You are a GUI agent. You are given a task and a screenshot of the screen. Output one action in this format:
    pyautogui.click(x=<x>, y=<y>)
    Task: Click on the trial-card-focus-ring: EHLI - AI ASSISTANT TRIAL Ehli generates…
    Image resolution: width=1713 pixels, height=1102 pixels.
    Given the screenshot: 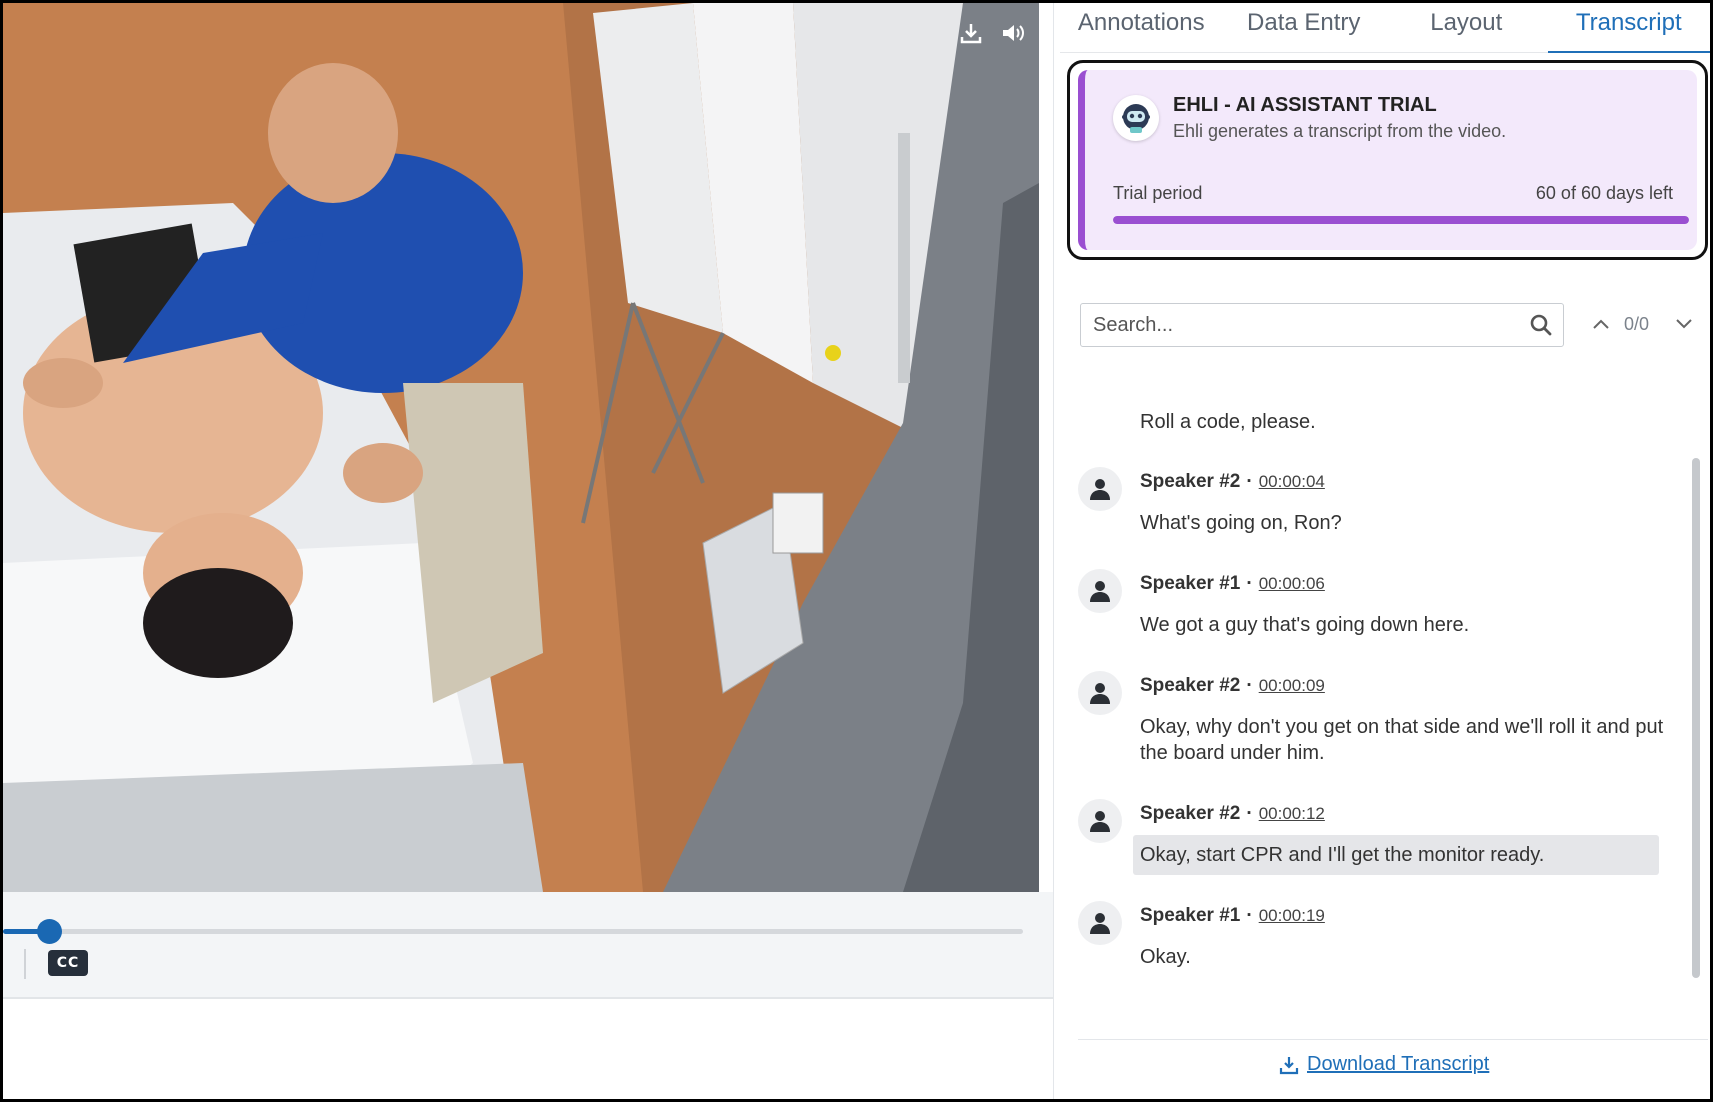 What is the action you would take?
    pyautogui.click(x=1387, y=160)
    